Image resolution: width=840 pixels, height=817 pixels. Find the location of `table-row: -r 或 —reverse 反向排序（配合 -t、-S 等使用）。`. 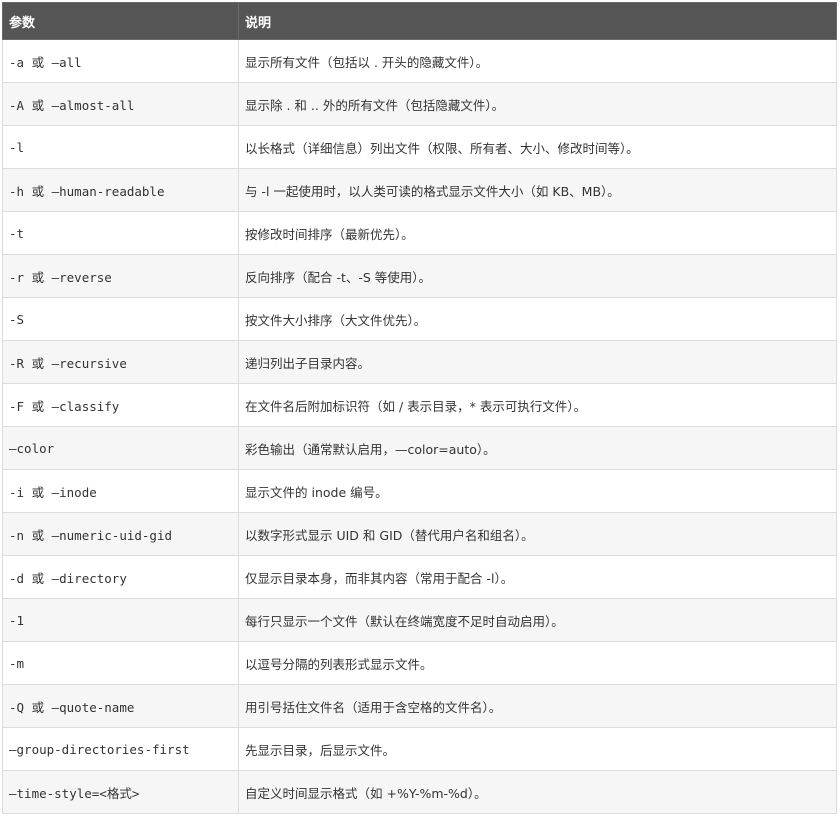

table-row: -r 或 —reverse 反向排序（配合 -t、-S 等使用）。 is located at coordinates (419, 276).